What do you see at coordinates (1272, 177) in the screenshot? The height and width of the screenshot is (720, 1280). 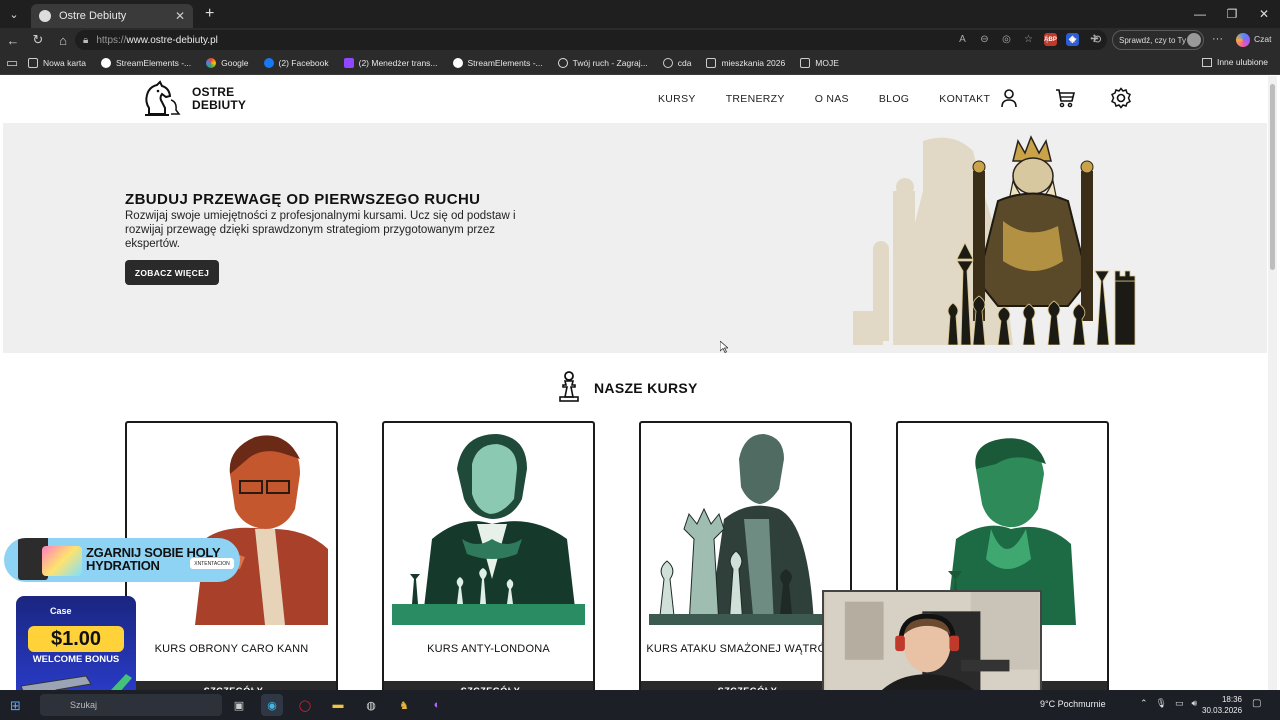 I see `scrollbar-thumb` at bounding box center [1272, 177].